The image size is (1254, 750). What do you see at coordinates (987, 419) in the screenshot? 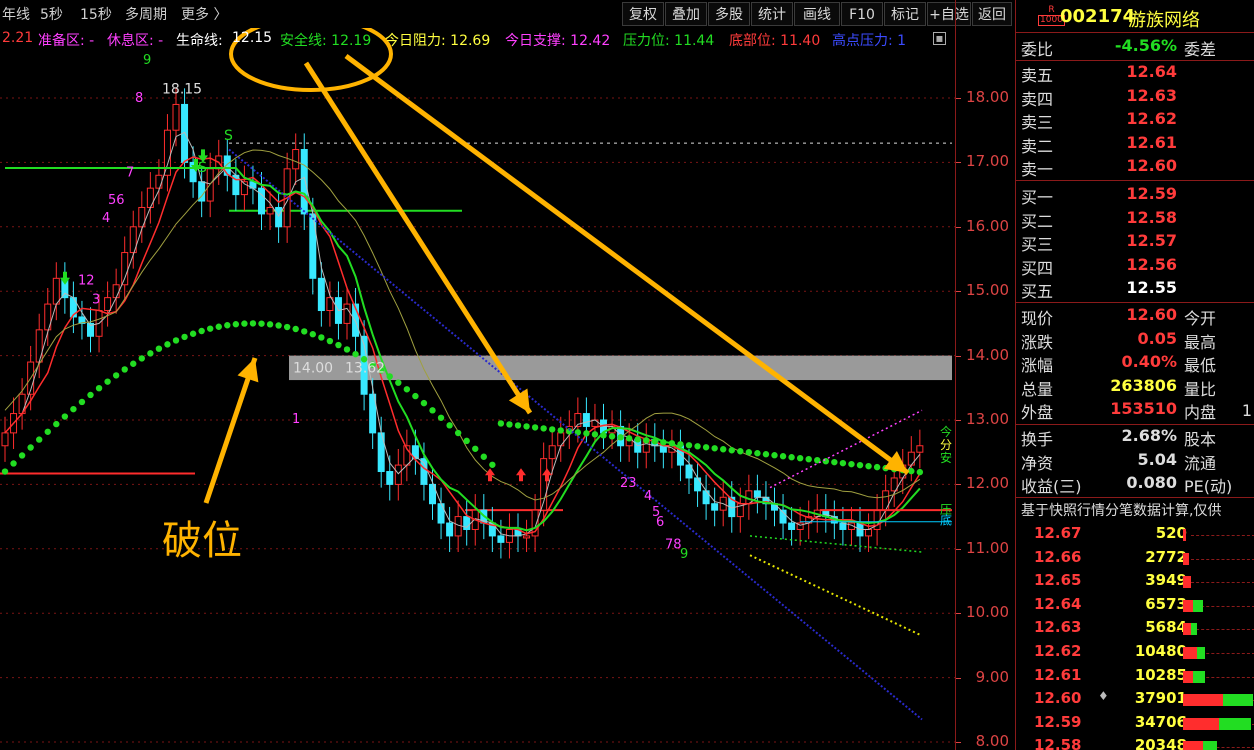
I see `price-tick-label: 13.00` at bounding box center [987, 419].